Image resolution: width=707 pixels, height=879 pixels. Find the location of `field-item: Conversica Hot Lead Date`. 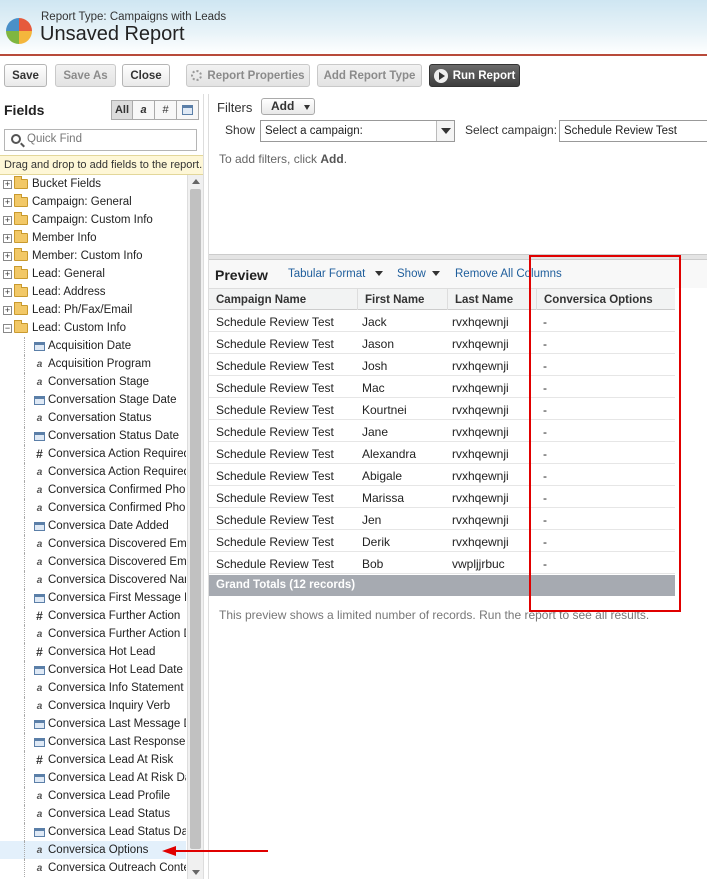

field-item: Conversica Hot Lead Date is located at coordinates (93, 670).